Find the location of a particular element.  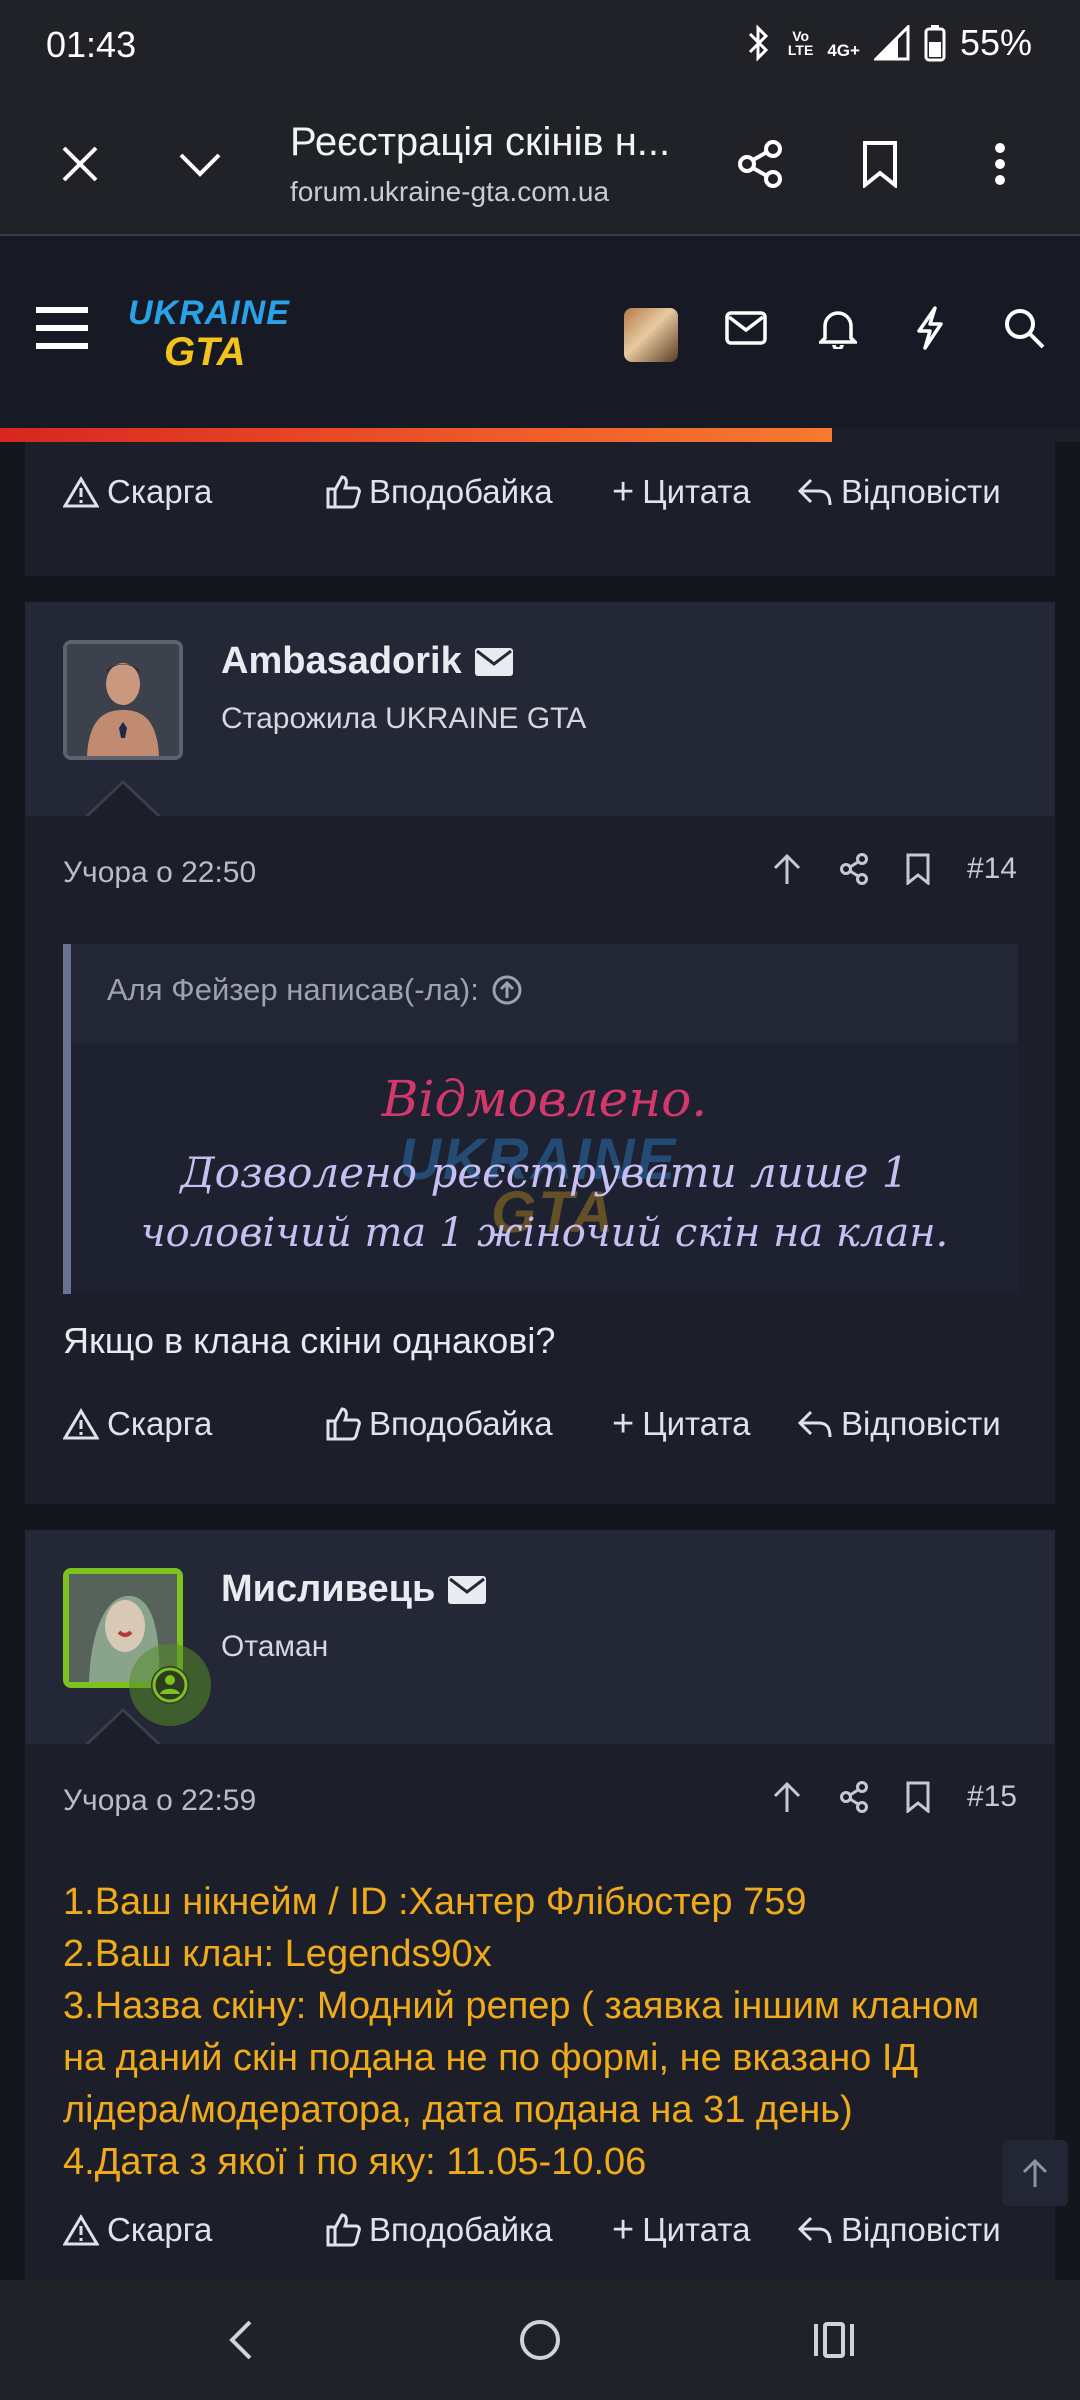

home-icon is located at coordinates (540, 2340).